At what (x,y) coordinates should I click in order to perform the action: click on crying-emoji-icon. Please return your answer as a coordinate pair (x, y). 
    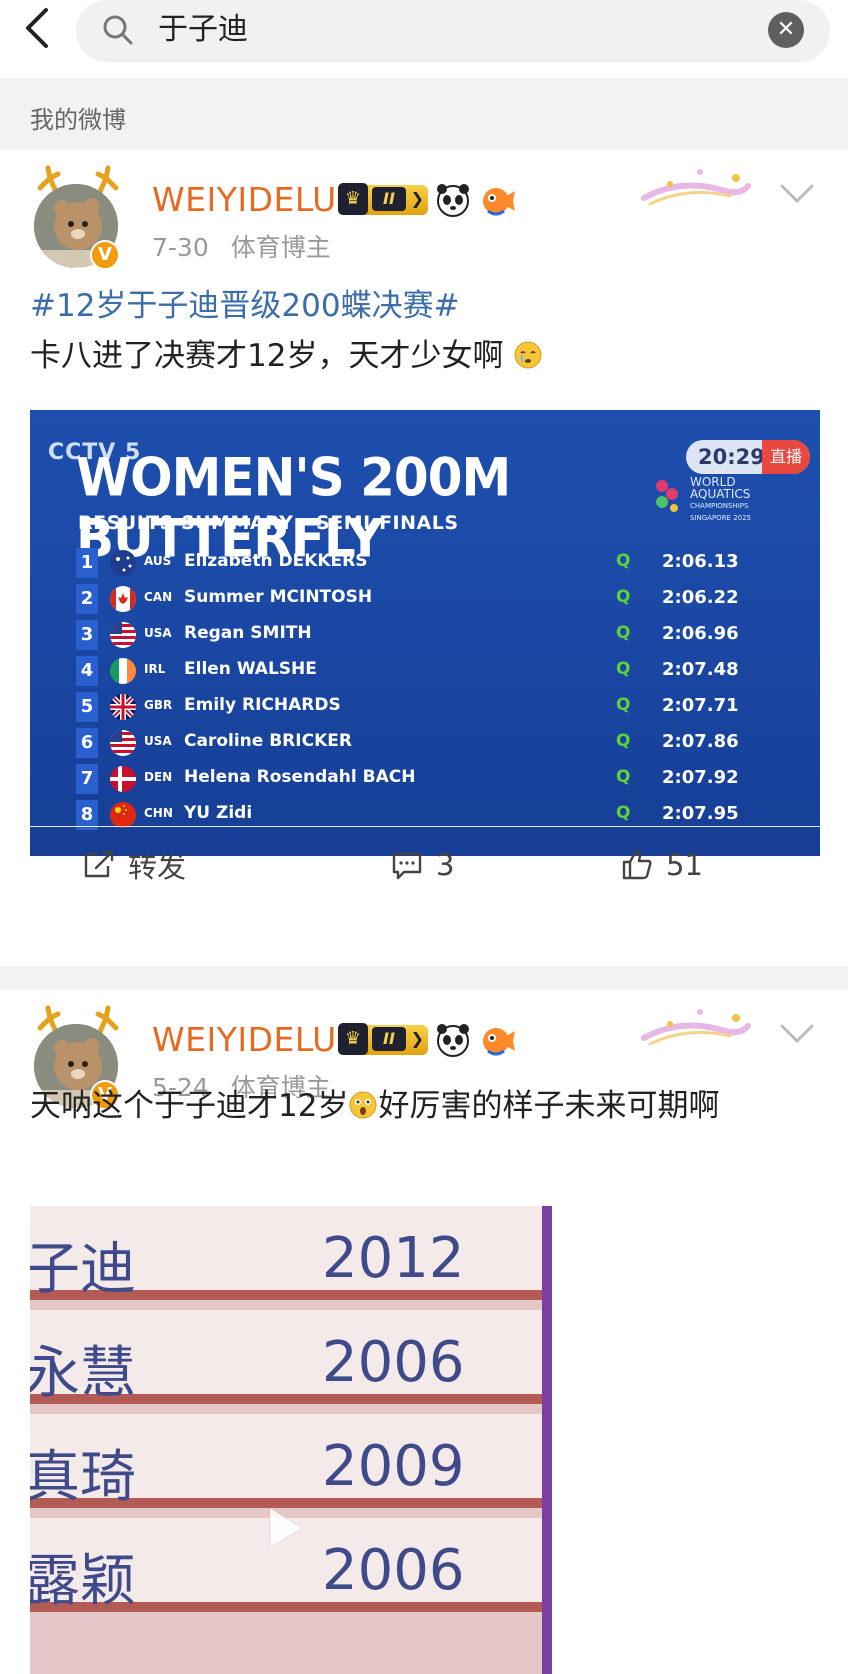
    Looking at the image, I should click on (528, 355).